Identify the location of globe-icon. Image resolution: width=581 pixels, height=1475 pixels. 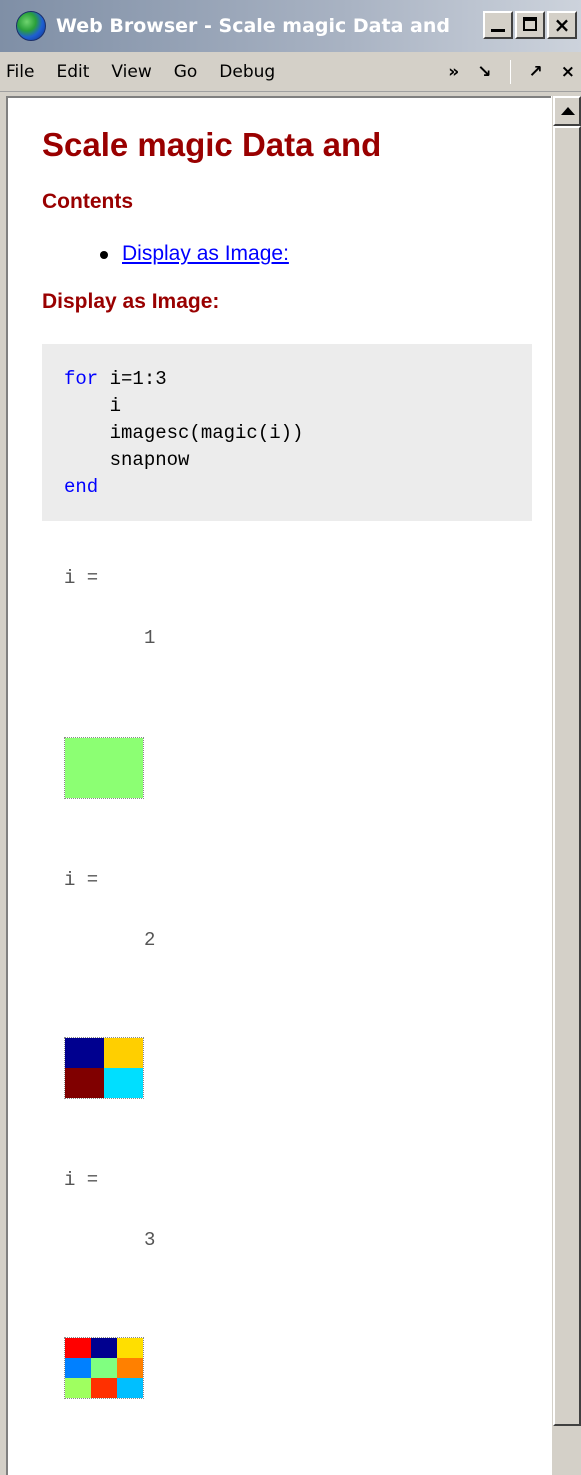
(31, 26).